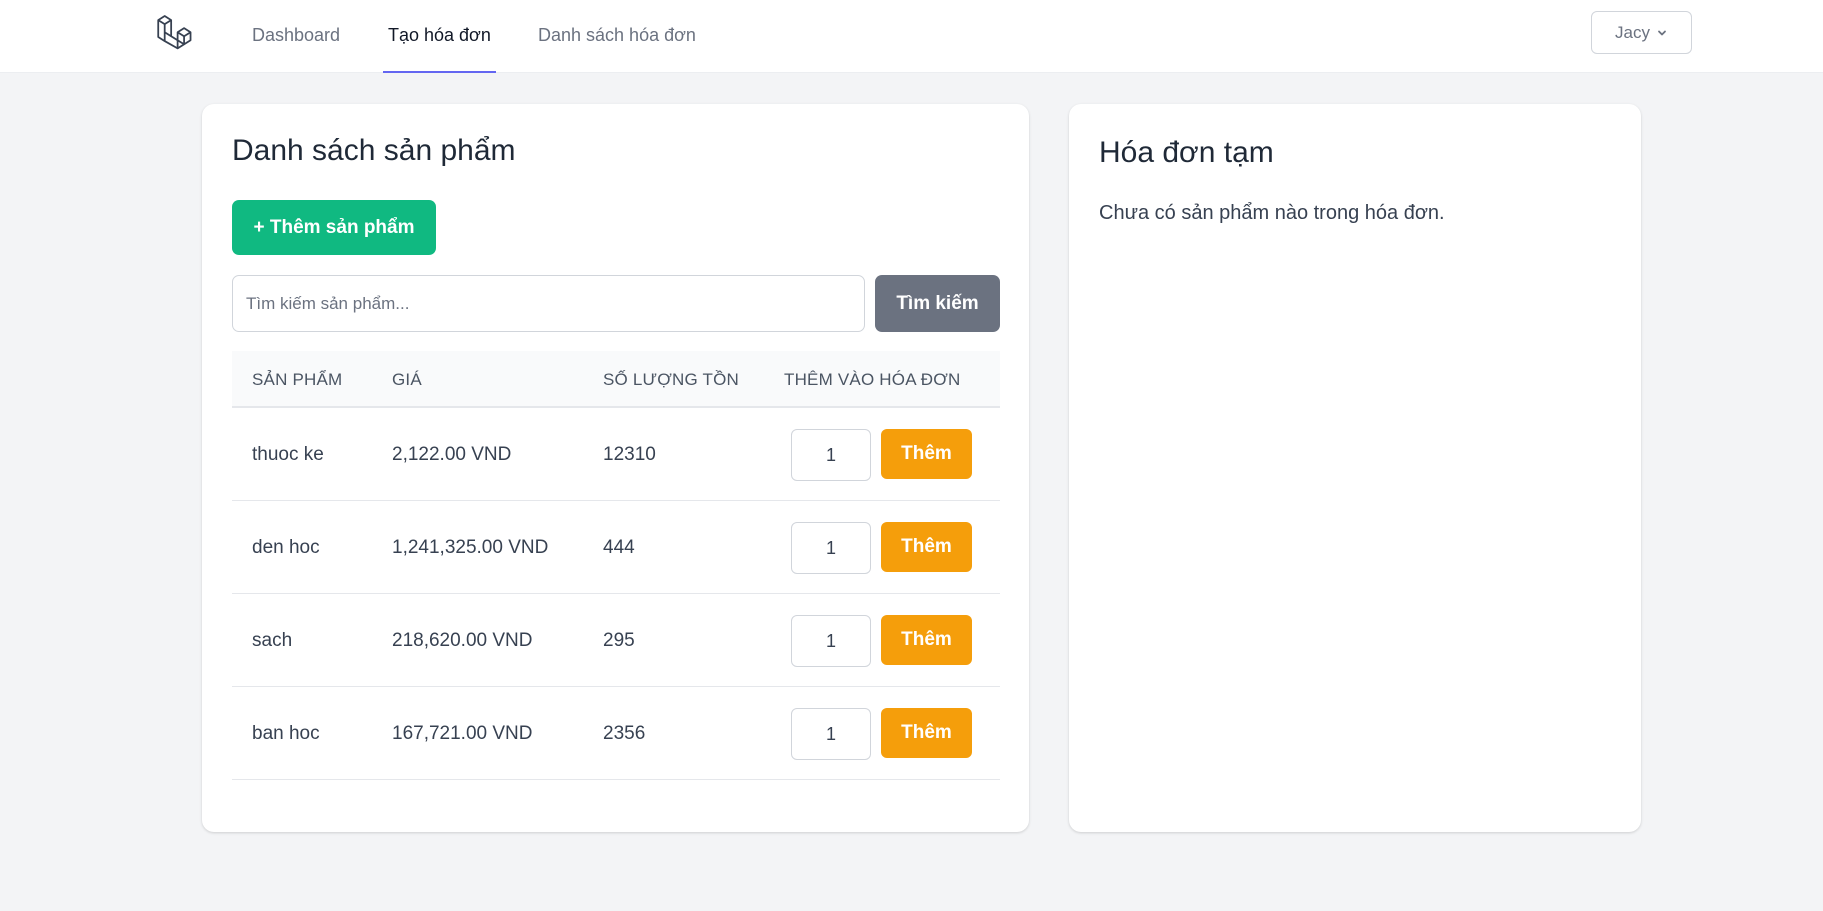 This screenshot has width=1823, height=911. What do you see at coordinates (1272, 213) in the screenshot?
I see `empty-invoice-message: Chưa có sản phẩm nào trong hóa đơn.` at bounding box center [1272, 213].